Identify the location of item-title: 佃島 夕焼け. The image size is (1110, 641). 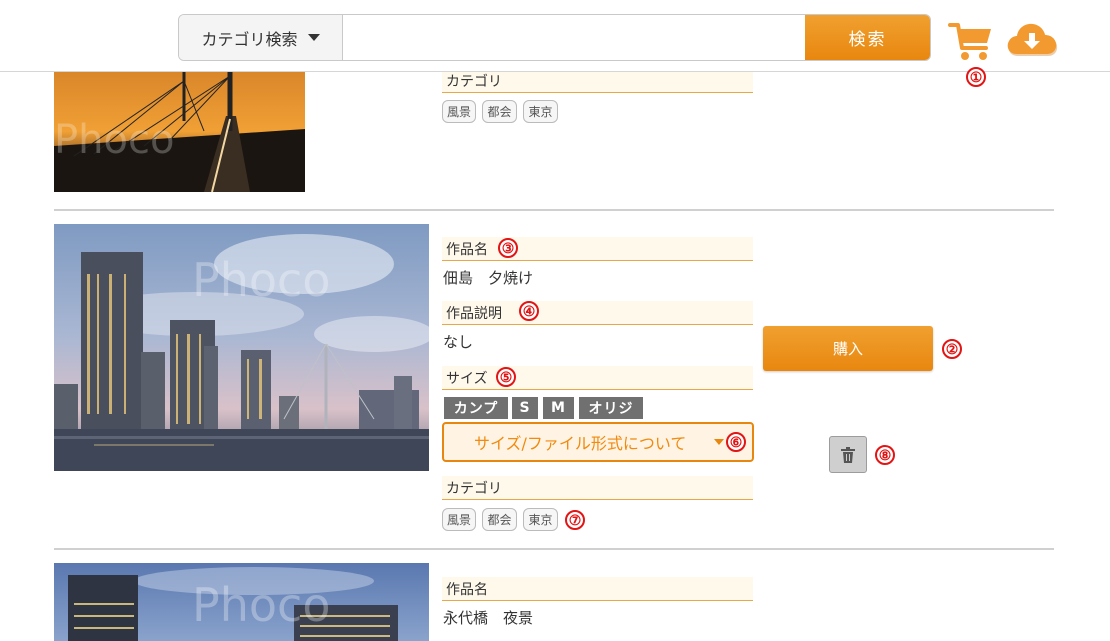
(488, 278).